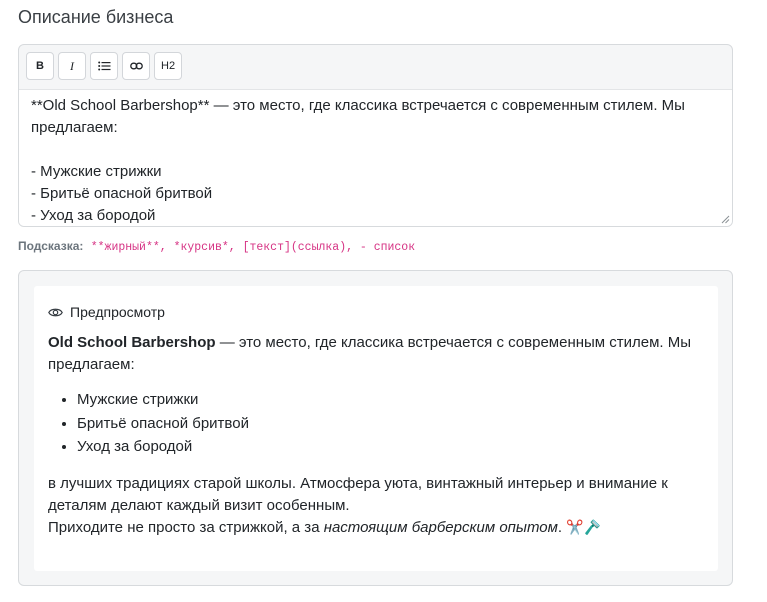 The height and width of the screenshot is (602, 767). What do you see at coordinates (440, 527) in the screenshot?
I see `cta-emphasis: настоящим барберским опытом` at bounding box center [440, 527].